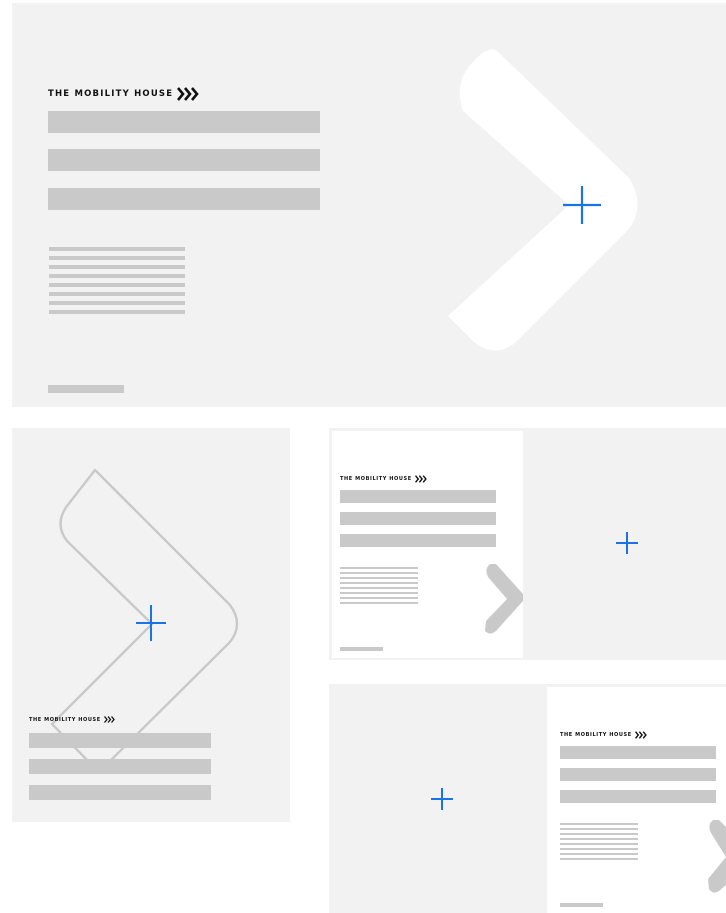 The width and height of the screenshot is (726, 913). I want to click on chevron-shape, so click(543, 200).